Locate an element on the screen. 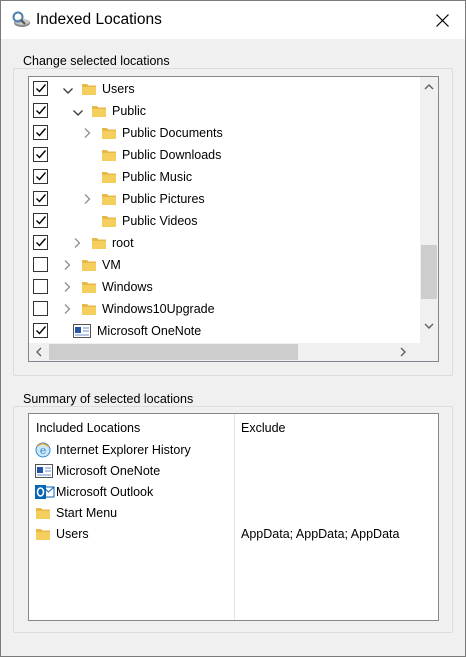 This screenshot has width=466, height=657. tree-item-label: Microsoft OneNote is located at coordinates (149, 331).